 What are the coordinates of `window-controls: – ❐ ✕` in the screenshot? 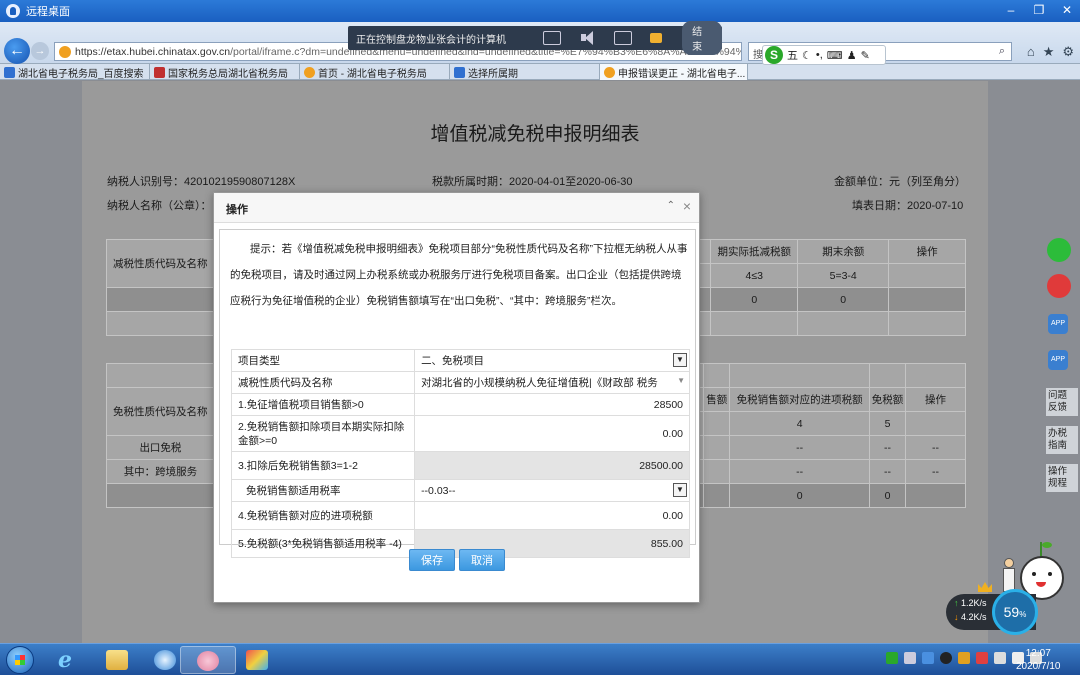 It's located at (1039, 10).